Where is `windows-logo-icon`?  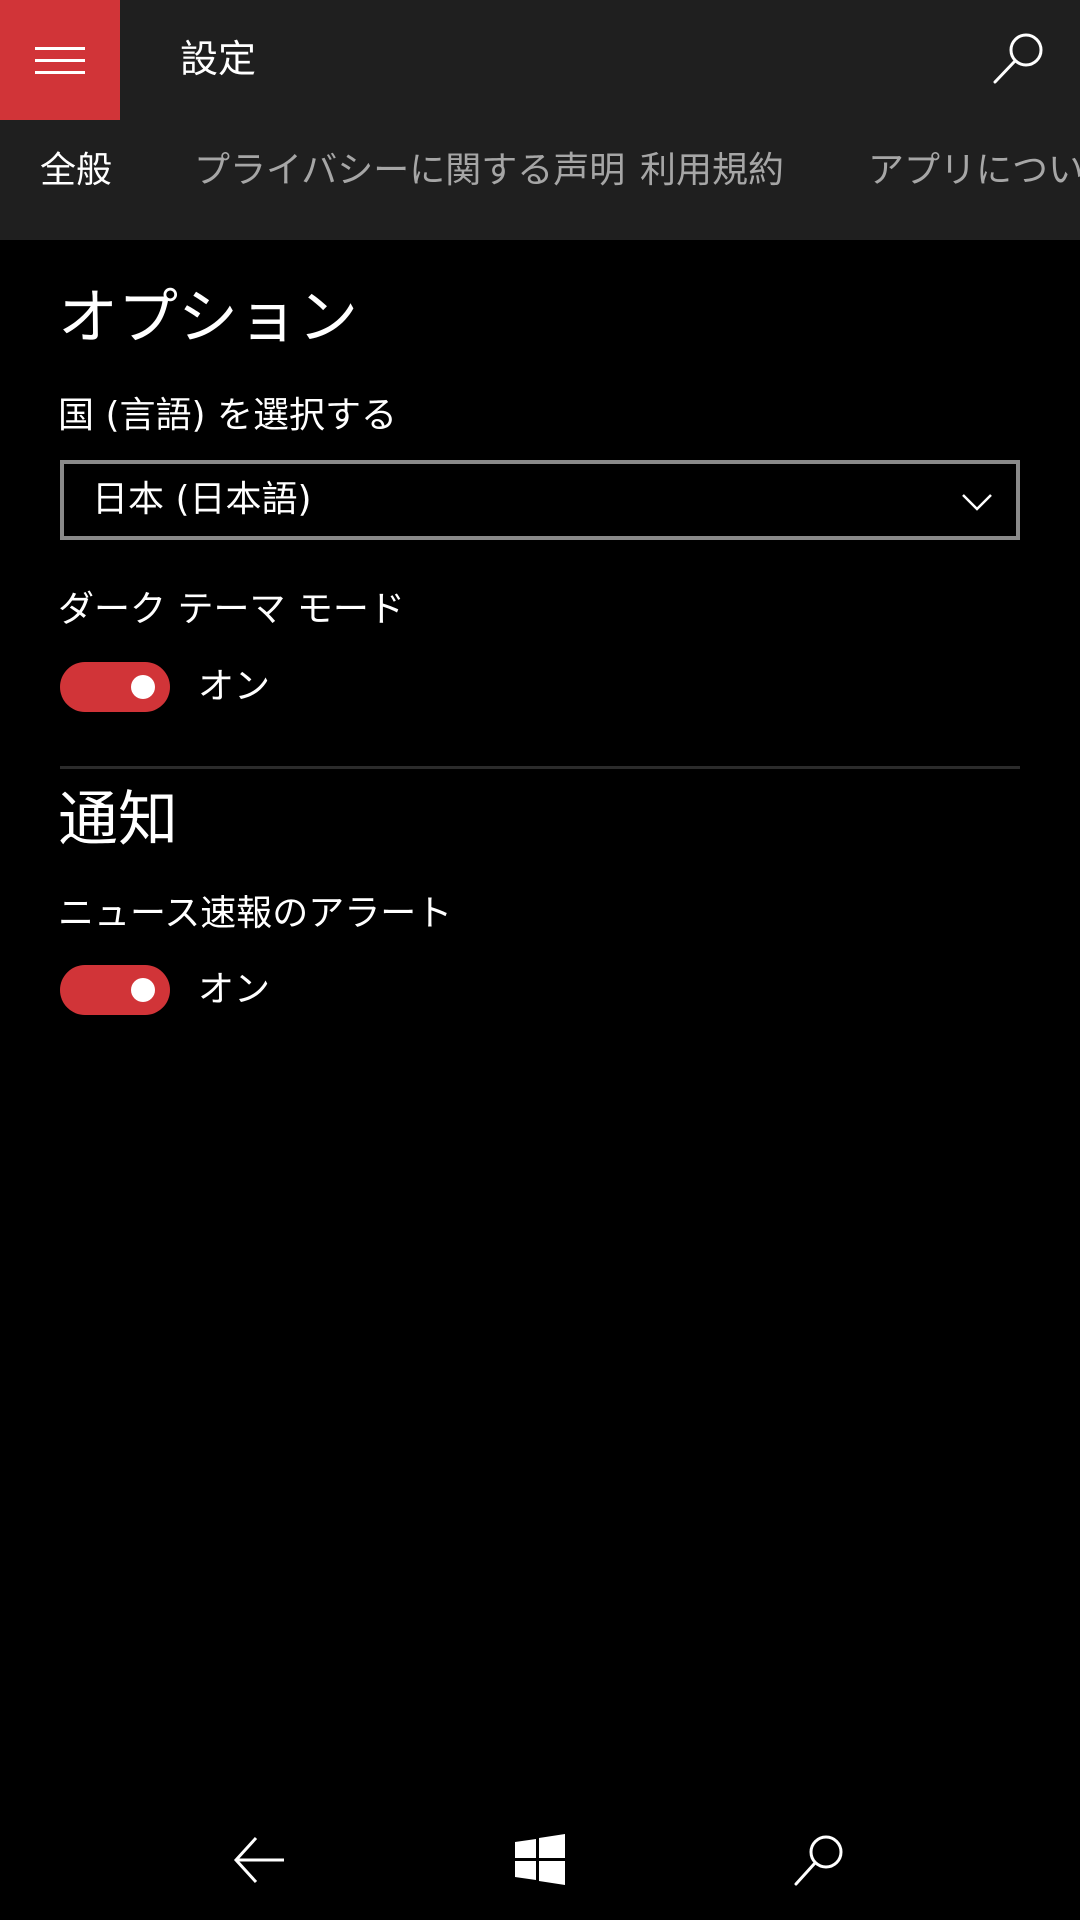 windows-logo-icon is located at coordinates (540, 1859).